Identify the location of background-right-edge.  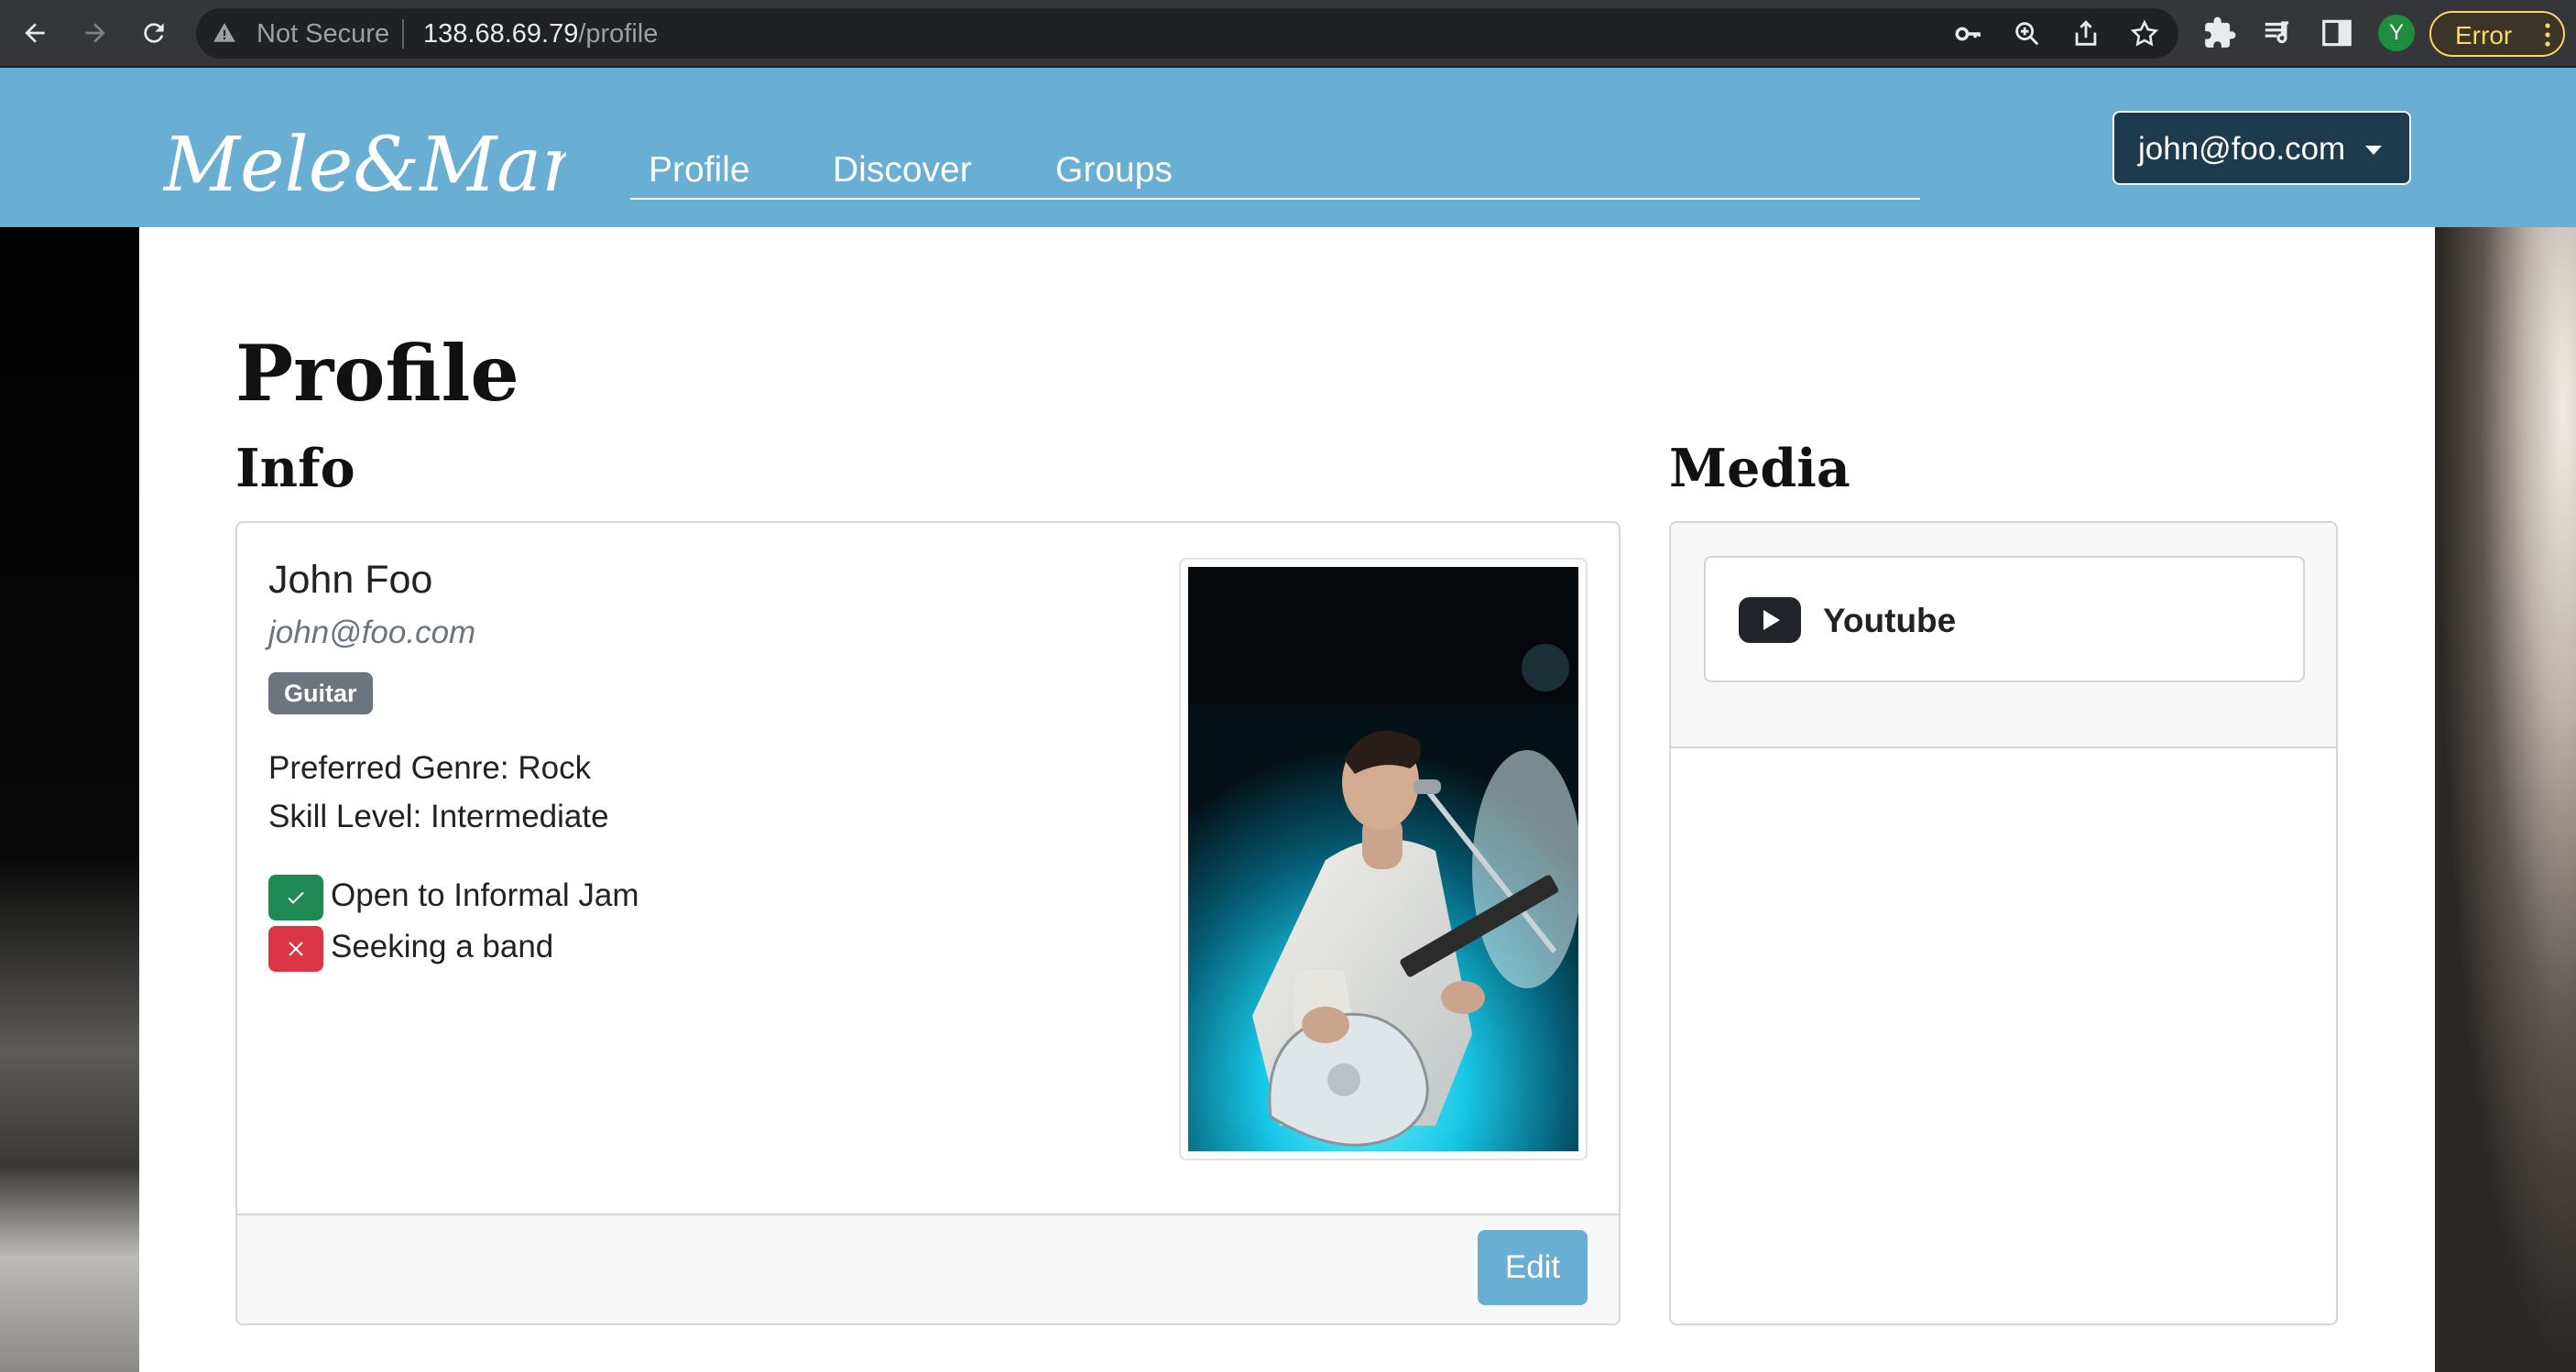
(2506, 799).